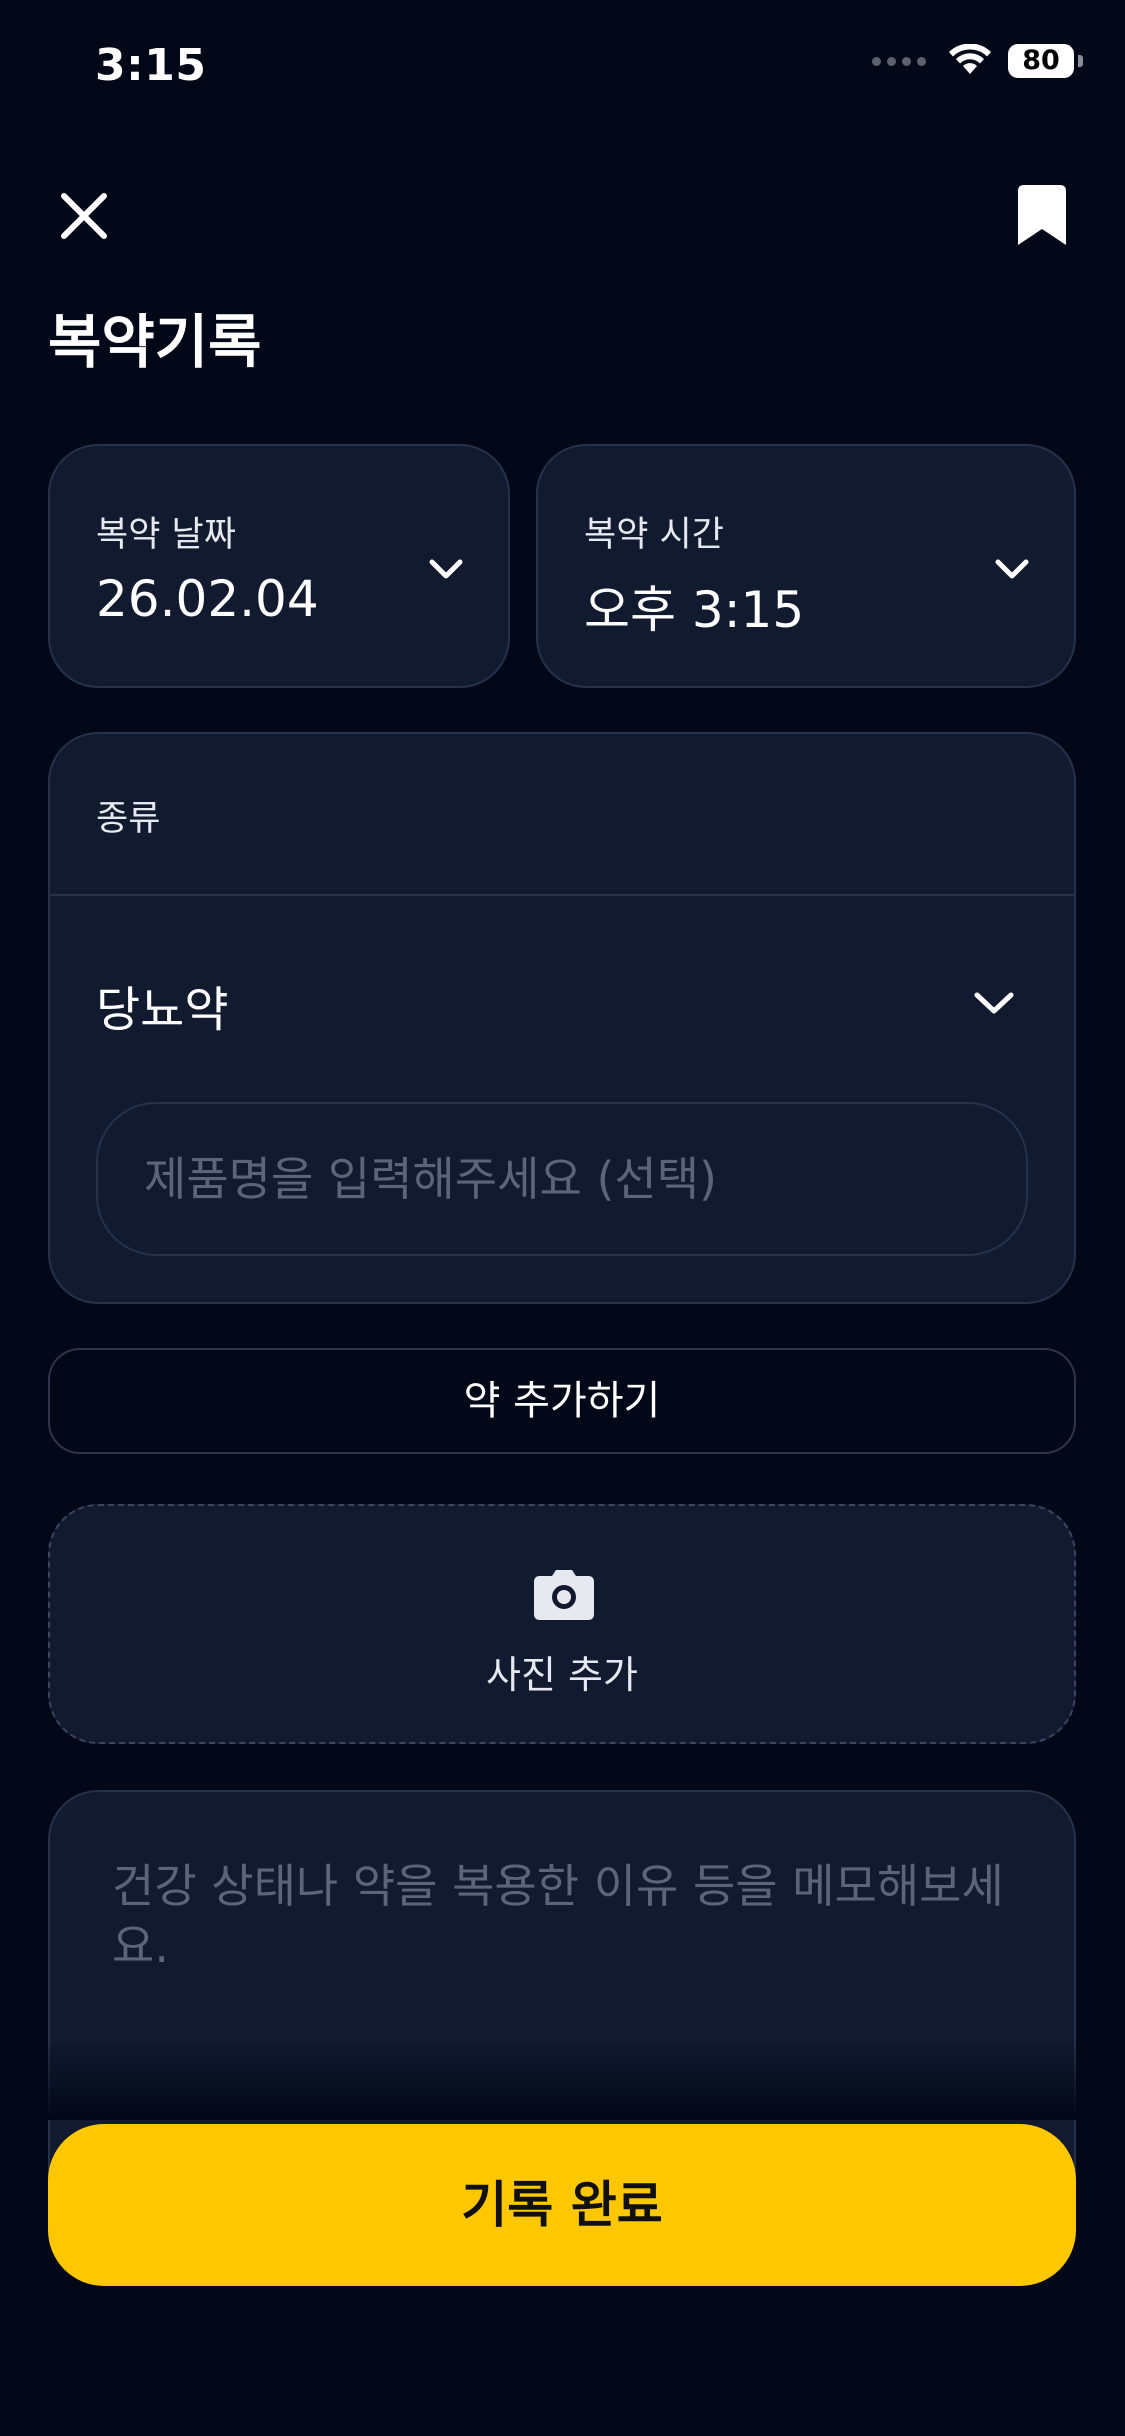 The image size is (1125, 2436). What do you see at coordinates (806, 566) in the screenshot?
I see `time-selector: 복약 시간 오후 3:15` at bounding box center [806, 566].